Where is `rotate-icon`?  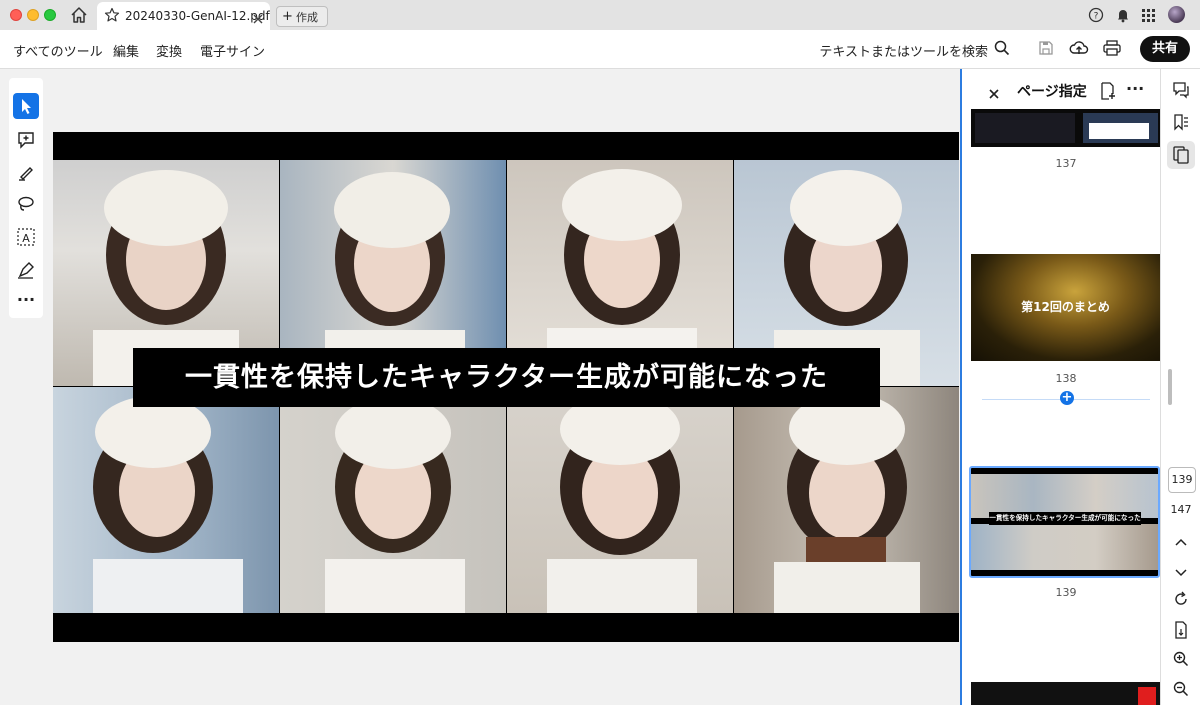 rotate-icon is located at coordinates (1181, 601).